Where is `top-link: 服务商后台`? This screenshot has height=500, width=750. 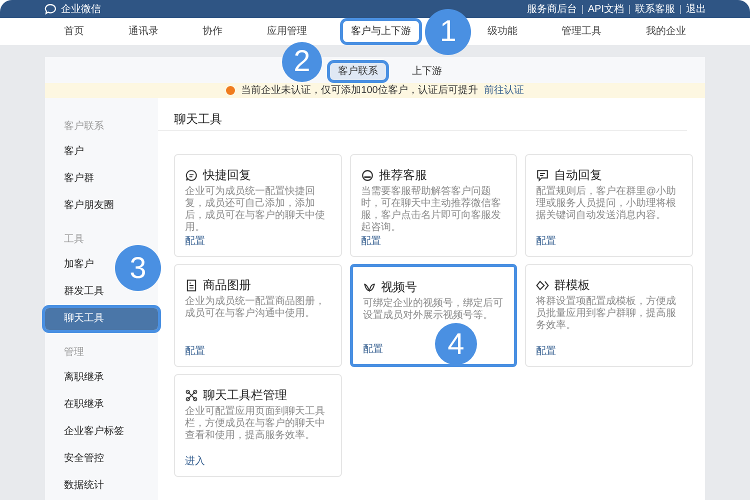 top-link: 服务商后台 is located at coordinates (551, 9).